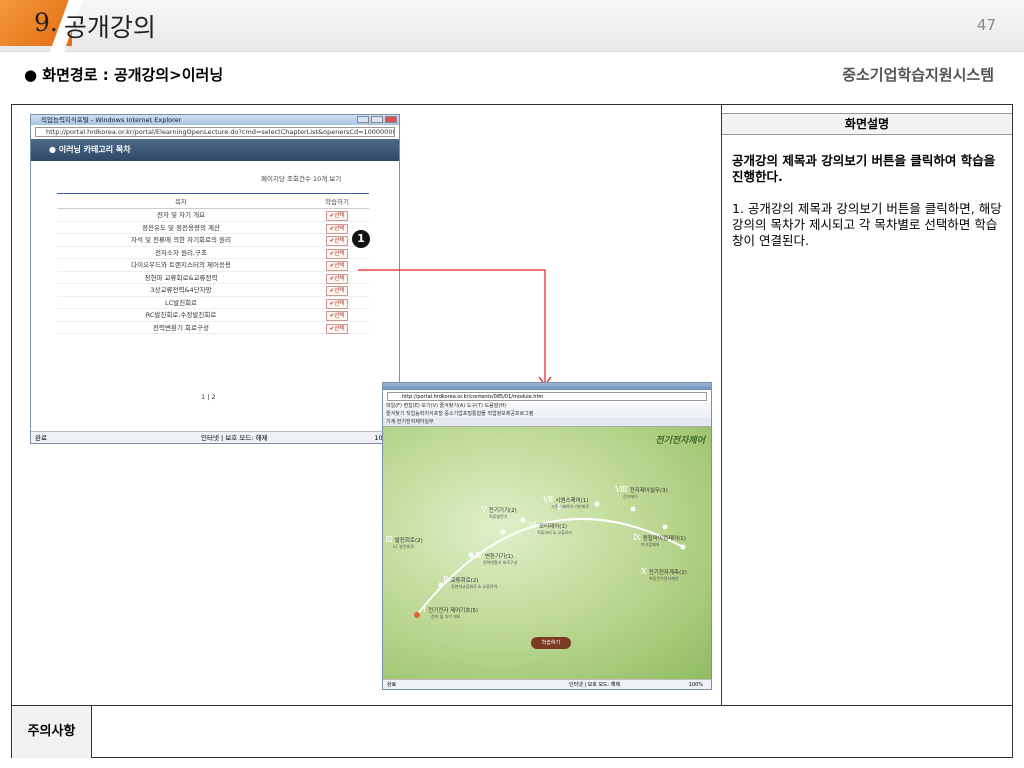  I want to click on screen-path: ● 화면경로 : 공개강의>이러닝, so click(124, 75).